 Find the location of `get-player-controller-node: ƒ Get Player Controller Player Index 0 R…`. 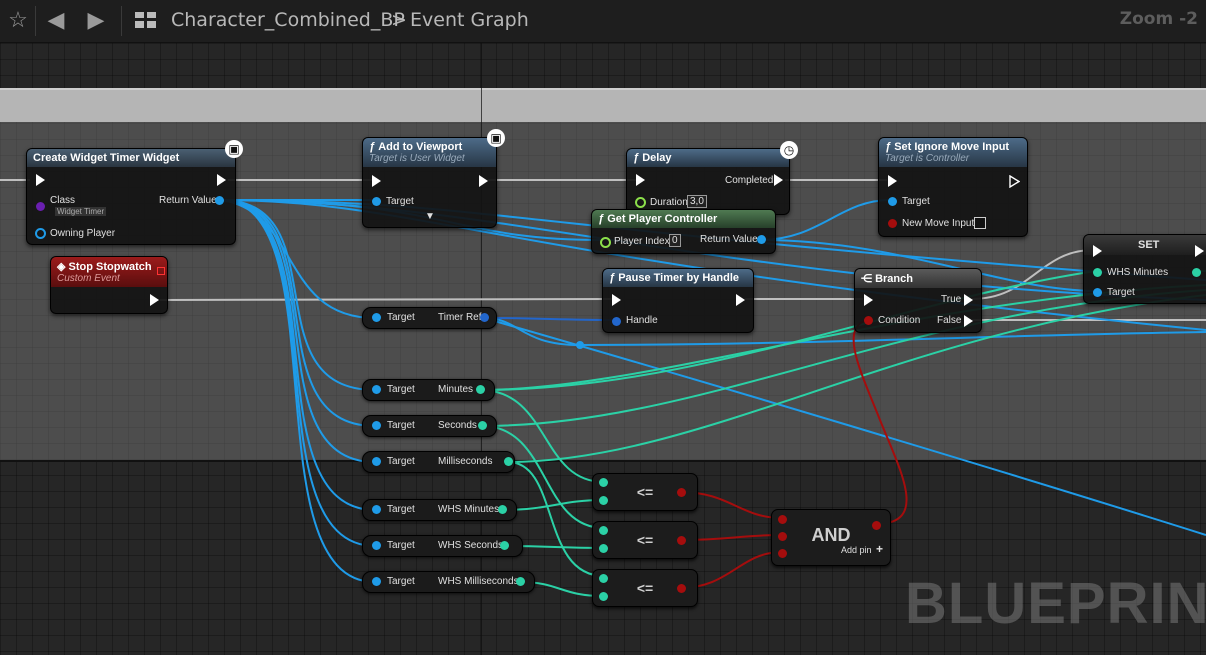

get-player-controller-node: ƒ Get Player Controller Player Index 0 R… is located at coordinates (683, 231).